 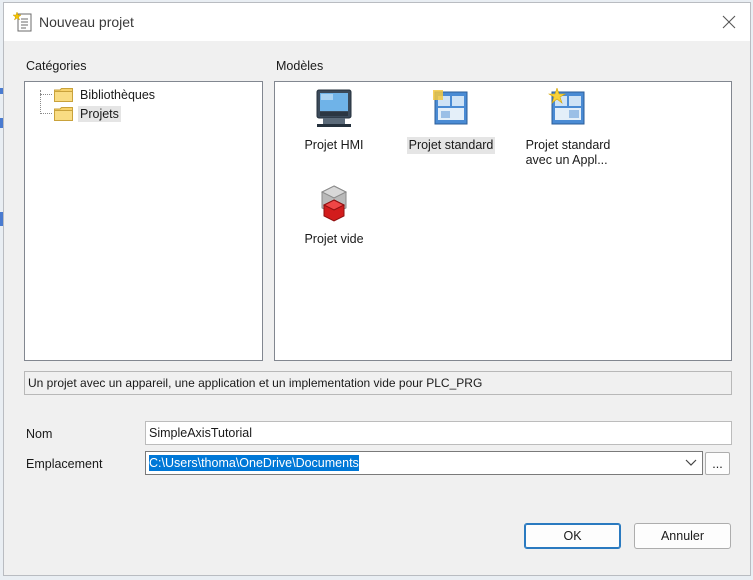 What do you see at coordinates (86, 22) in the screenshot?
I see `dialog-title: Nouveau projet` at bounding box center [86, 22].